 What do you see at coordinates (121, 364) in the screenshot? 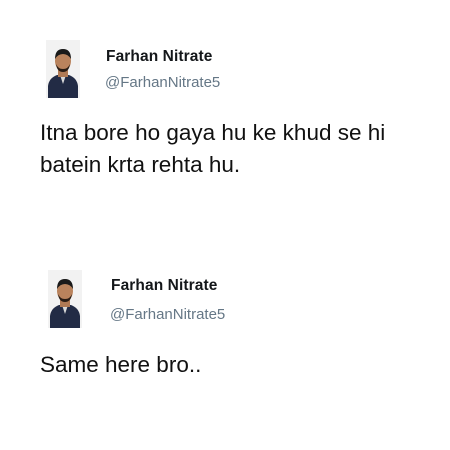
I see `tweet-text-line: Same here bro..` at bounding box center [121, 364].